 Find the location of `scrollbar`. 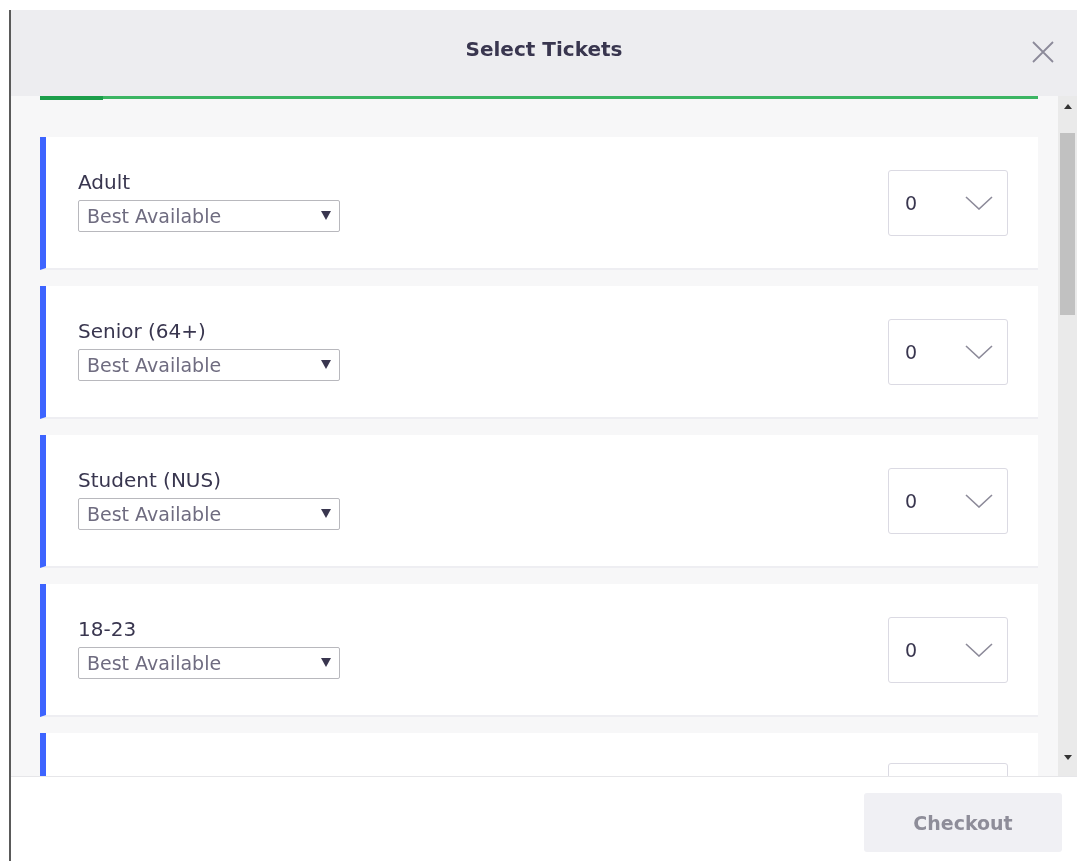

scrollbar is located at coordinates (1067, 436).